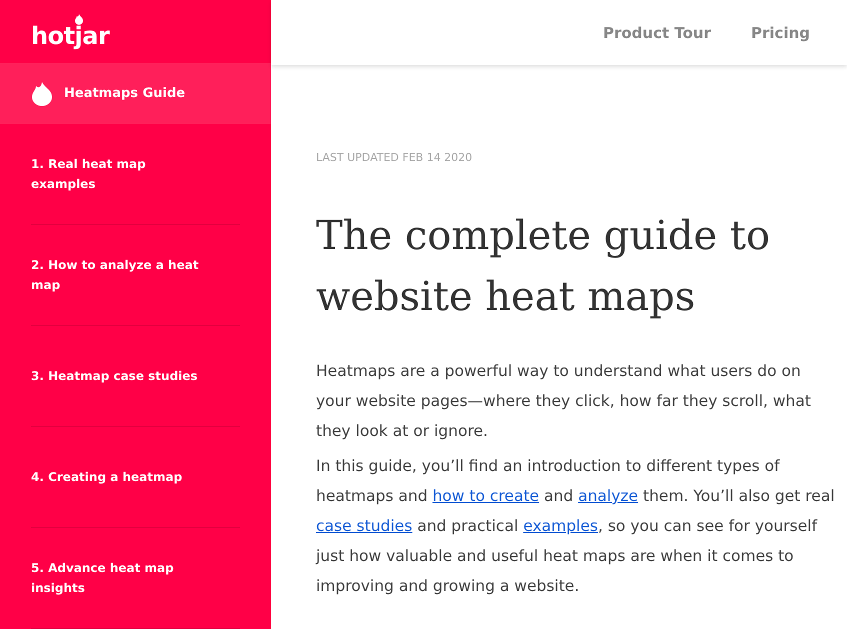 This screenshot has height=629, width=847. What do you see at coordinates (395, 157) in the screenshot?
I see `last-updated: LAST UPDATED FEB 14 2020` at bounding box center [395, 157].